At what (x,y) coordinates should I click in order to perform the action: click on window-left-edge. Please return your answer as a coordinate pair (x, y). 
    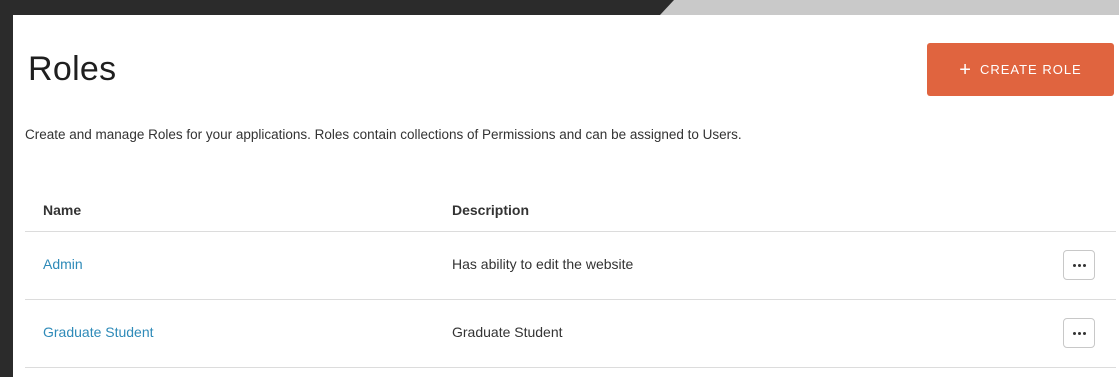
    Looking at the image, I should click on (6, 188).